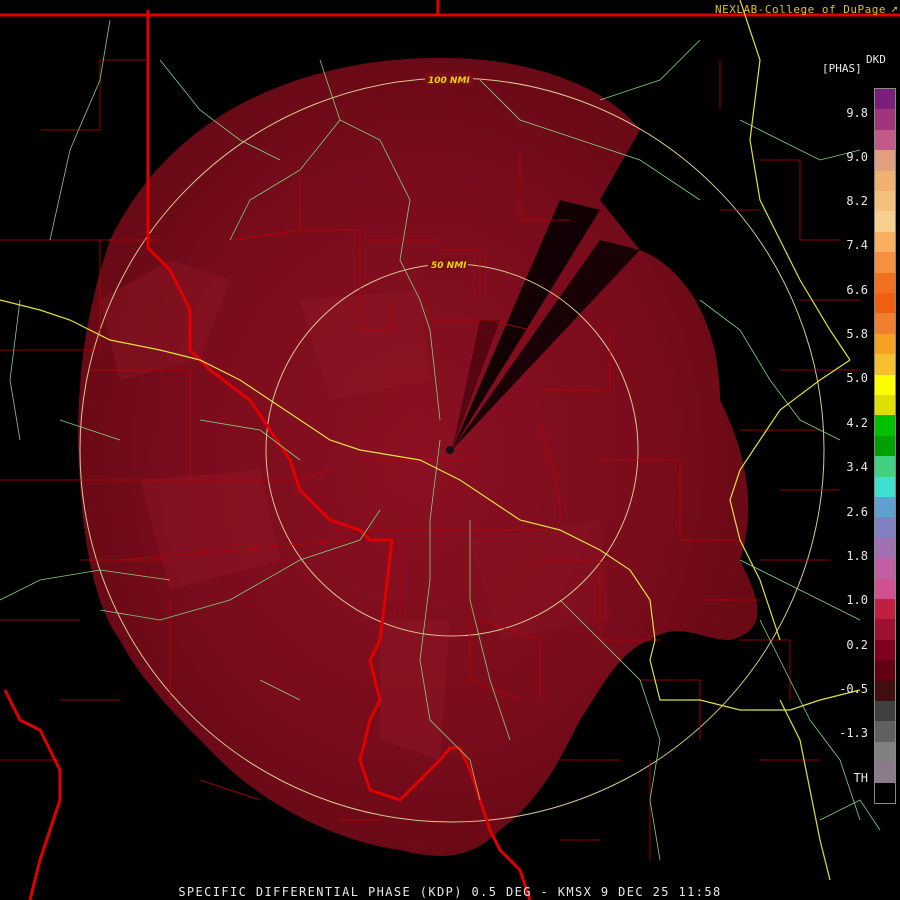 The height and width of the screenshot is (900, 900). What do you see at coordinates (857, 245) in the screenshot?
I see `legend-label: 7.4` at bounding box center [857, 245].